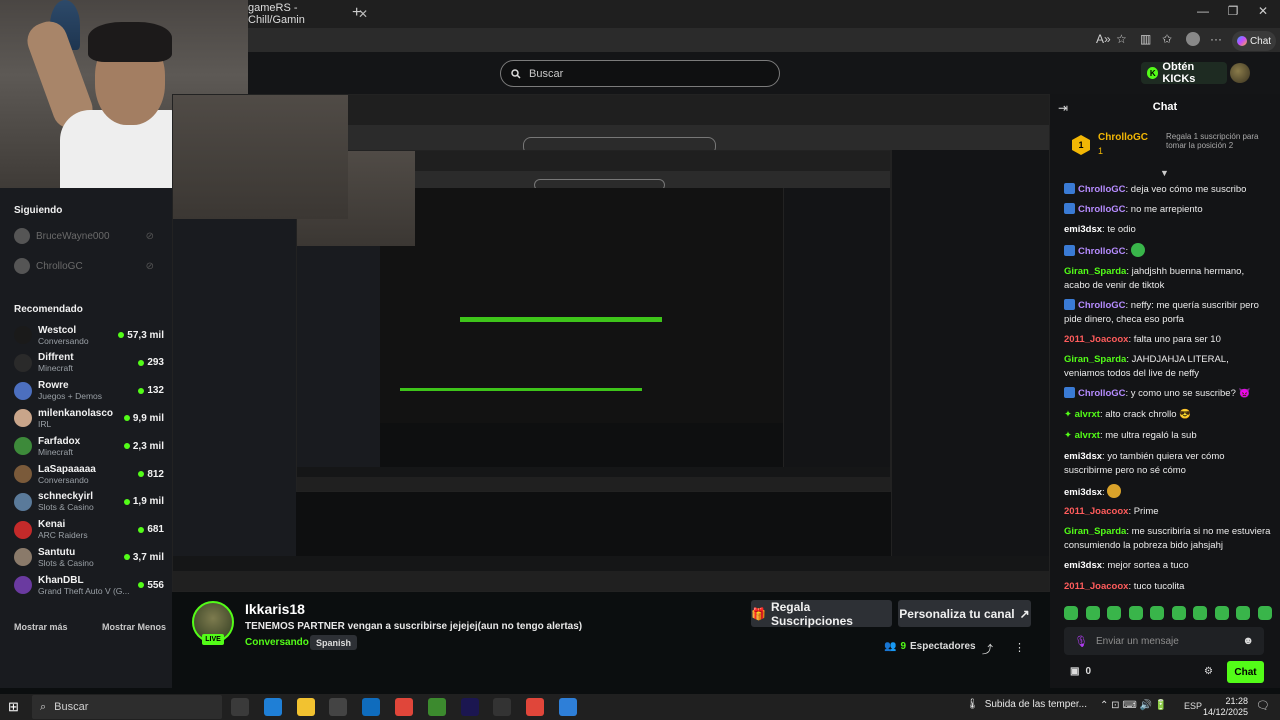 Image resolution: width=1280 pixels, height=720 pixels. What do you see at coordinates (1146, 511) in the screenshot?
I see `chat-text: Prime` at bounding box center [1146, 511].